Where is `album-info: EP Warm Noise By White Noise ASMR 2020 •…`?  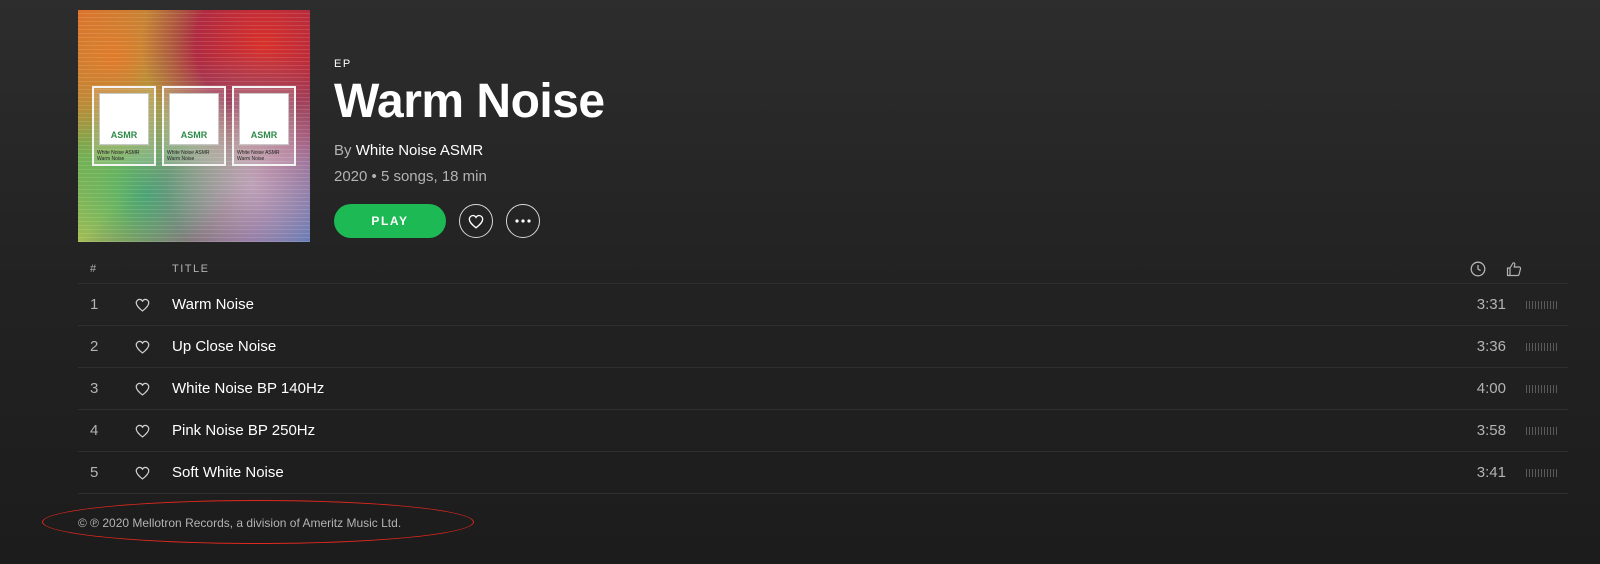 album-info: EP Warm Noise By White Noise ASMR 2020 •… is located at coordinates (469, 126).